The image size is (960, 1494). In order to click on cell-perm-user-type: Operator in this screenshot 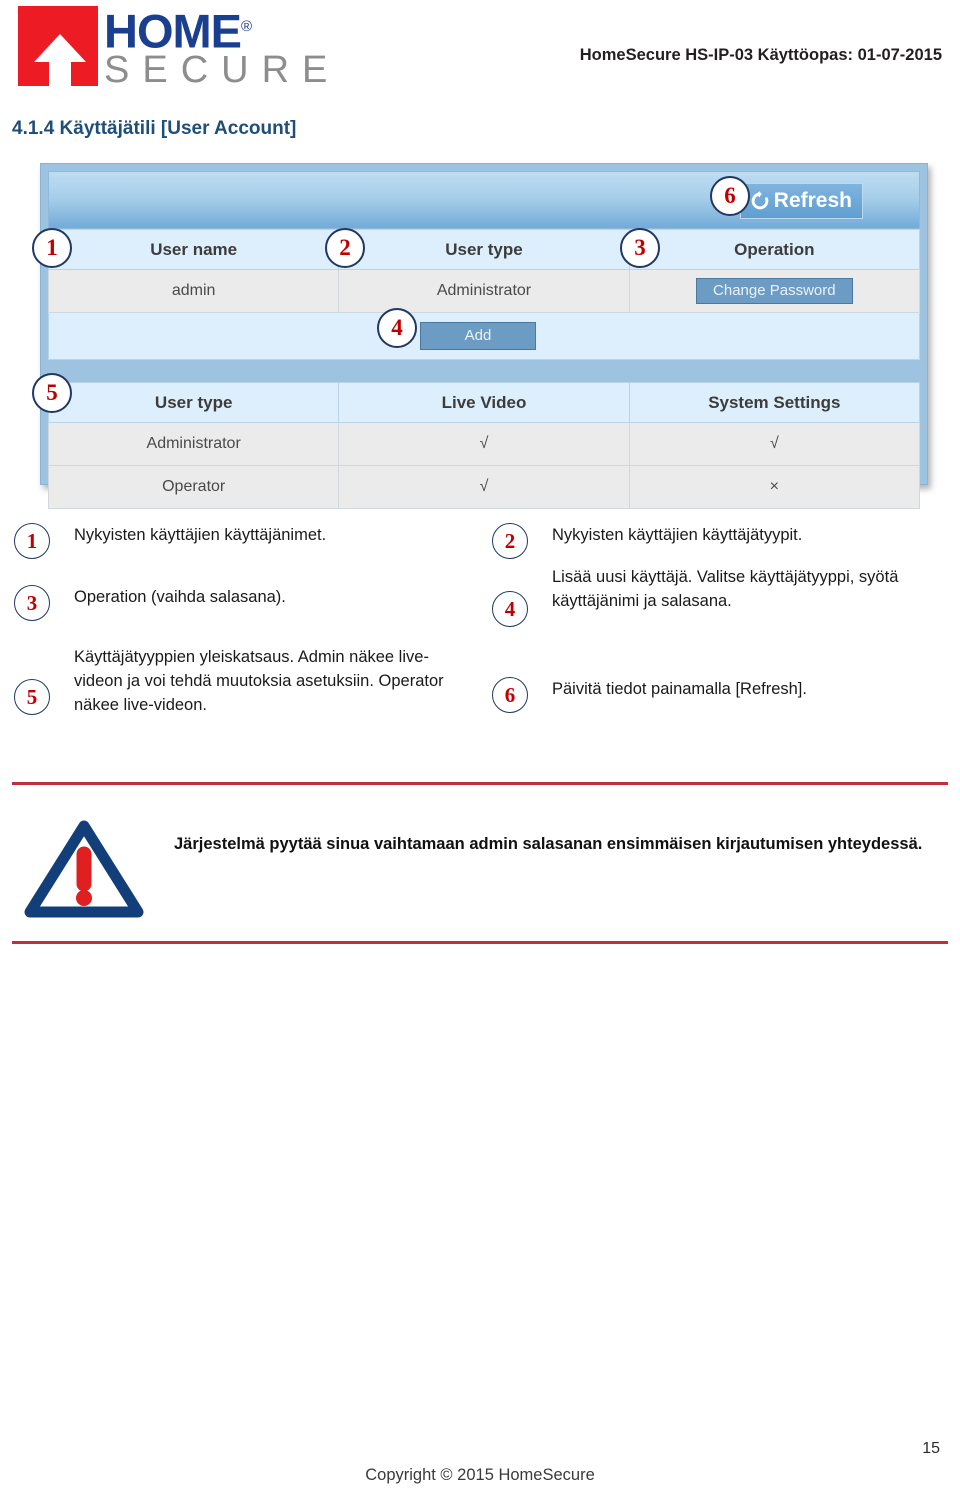, I will do `click(193, 487)`.